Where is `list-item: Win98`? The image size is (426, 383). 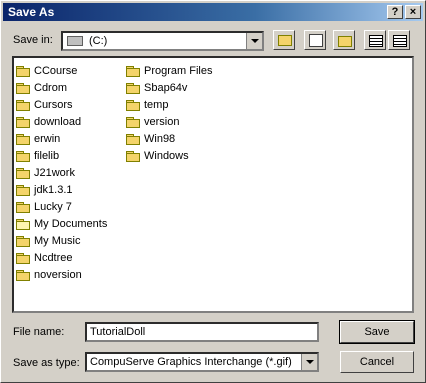
list-item: Win98 is located at coordinates (169, 138).